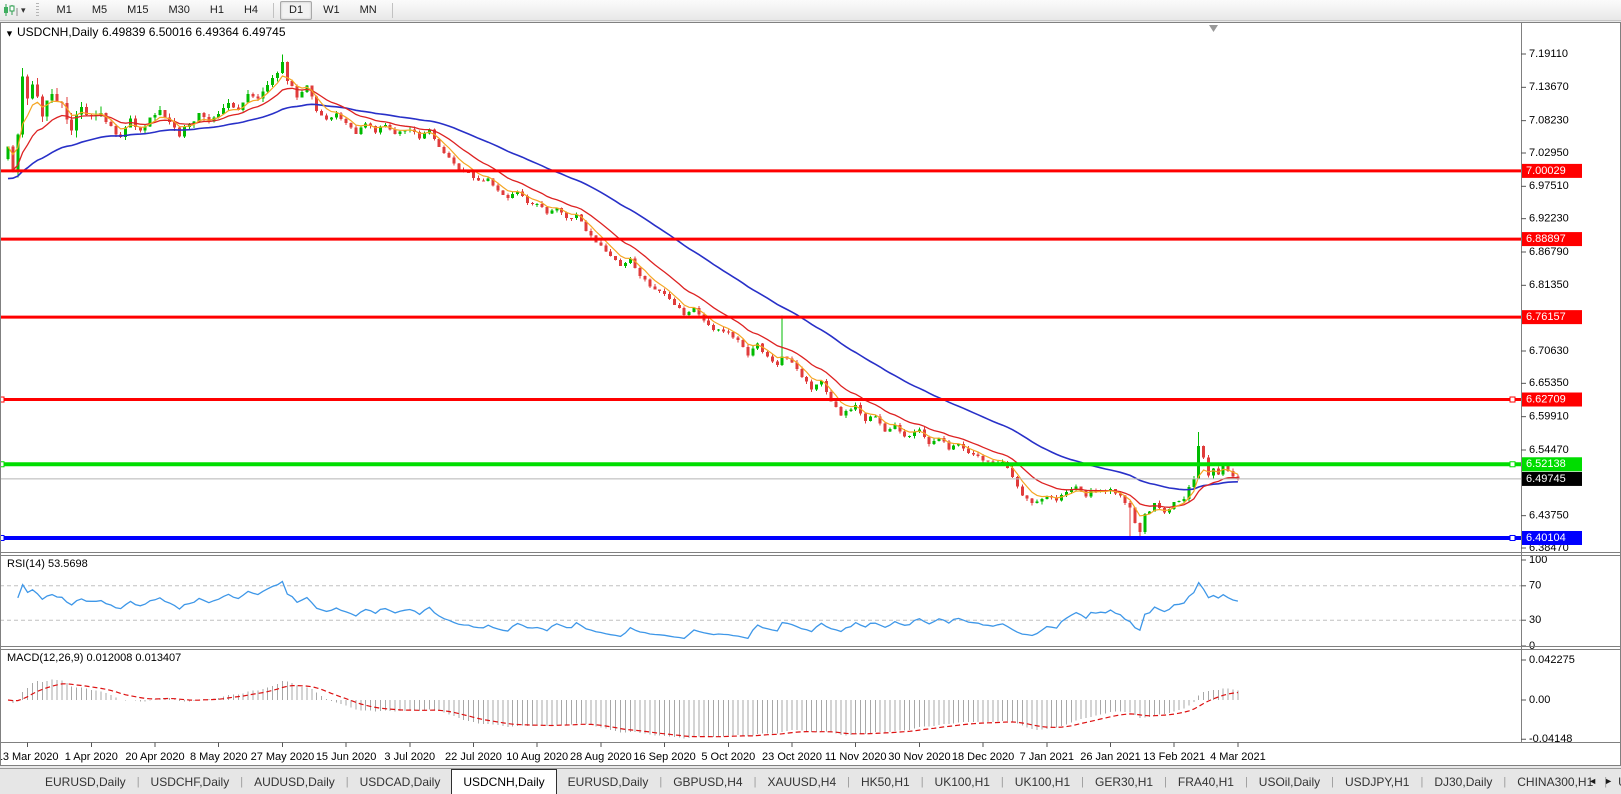  Describe the element at coordinates (47, 564) in the screenshot. I see `rsi-label: RSI(14) 53.5698` at that location.